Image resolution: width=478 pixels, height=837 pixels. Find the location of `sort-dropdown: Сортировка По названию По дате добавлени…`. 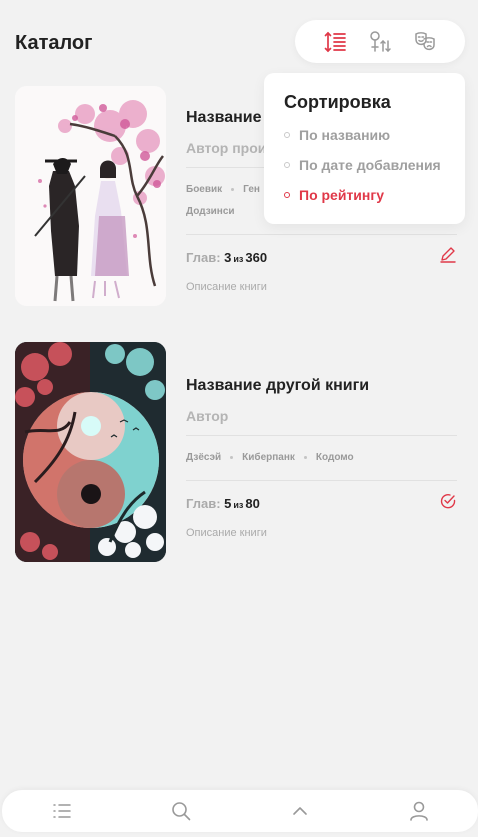

sort-dropdown: Сортировка По названию По дате добавлени… is located at coordinates (364, 148).